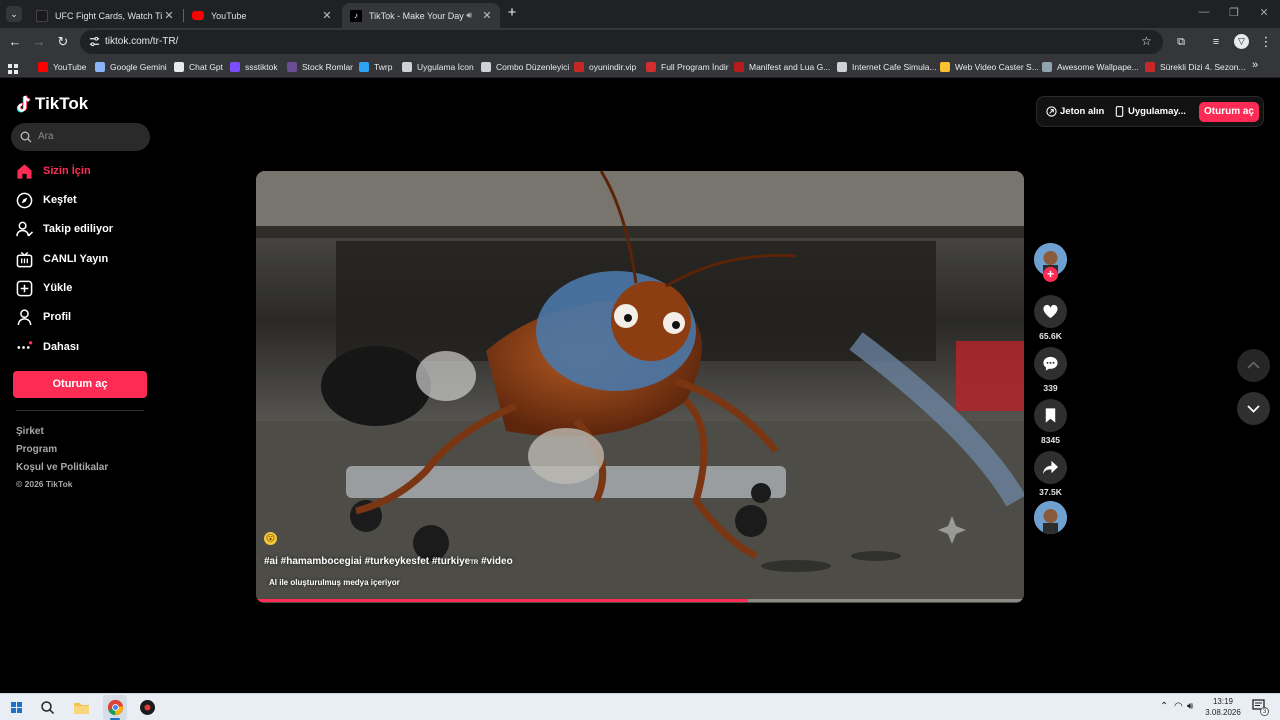  Describe the element at coordinates (1050, 274) in the screenshot. I see `follow-button: +` at that location.